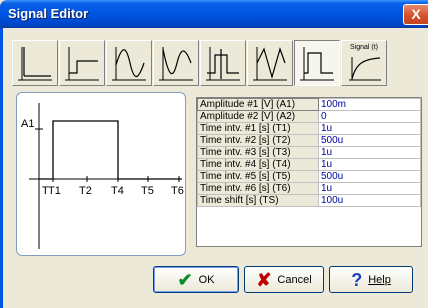 The image size is (428, 308). I want to click on signal-custom-button: Signal (t), so click(364, 63).